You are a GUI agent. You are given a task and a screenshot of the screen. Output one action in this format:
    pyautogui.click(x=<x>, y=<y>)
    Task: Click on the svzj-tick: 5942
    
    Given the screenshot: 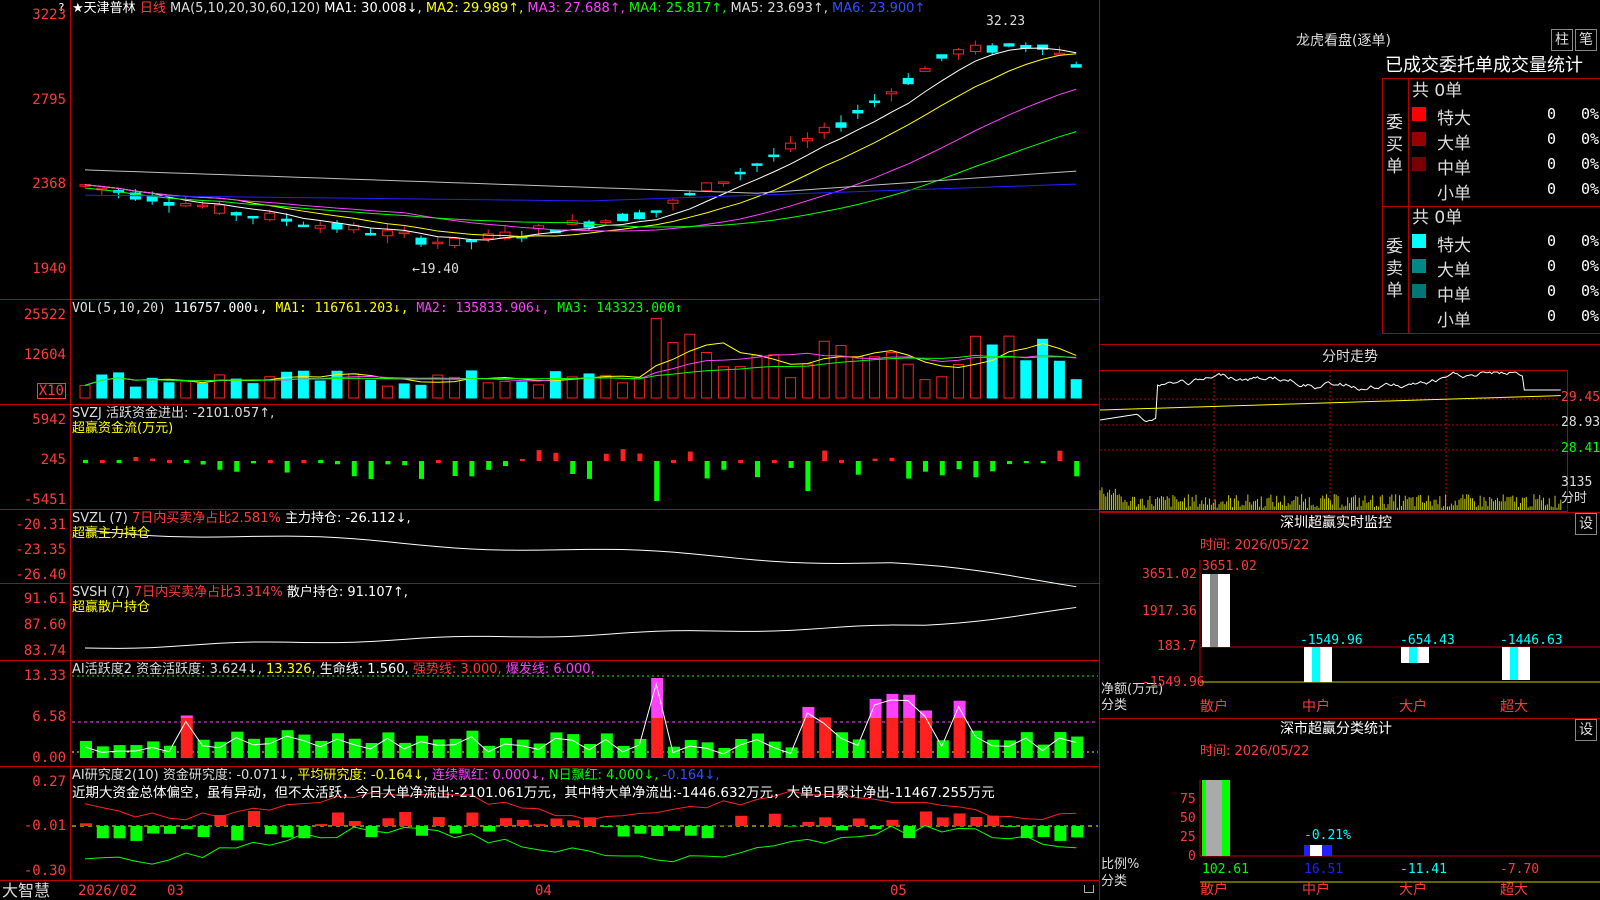 What is the action you would take?
    pyautogui.click(x=49, y=420)
    